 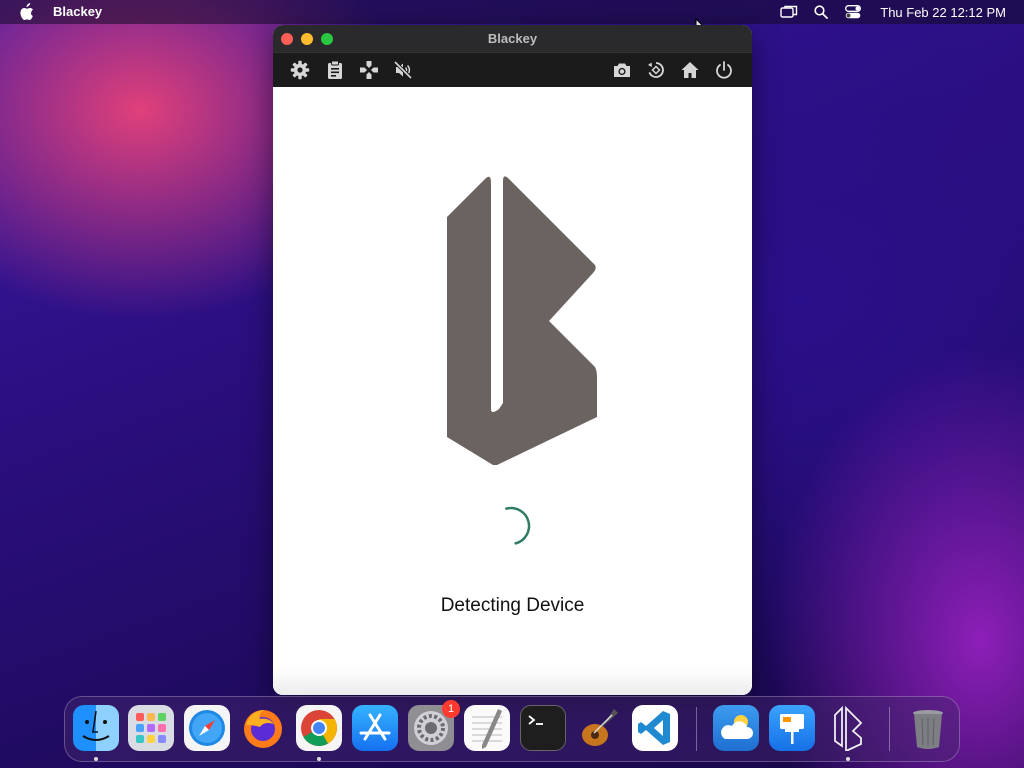 What do you see at coordinates (655, 728) in the screenshot?
I see `vscode-icon` at bounding box center [655, 728].